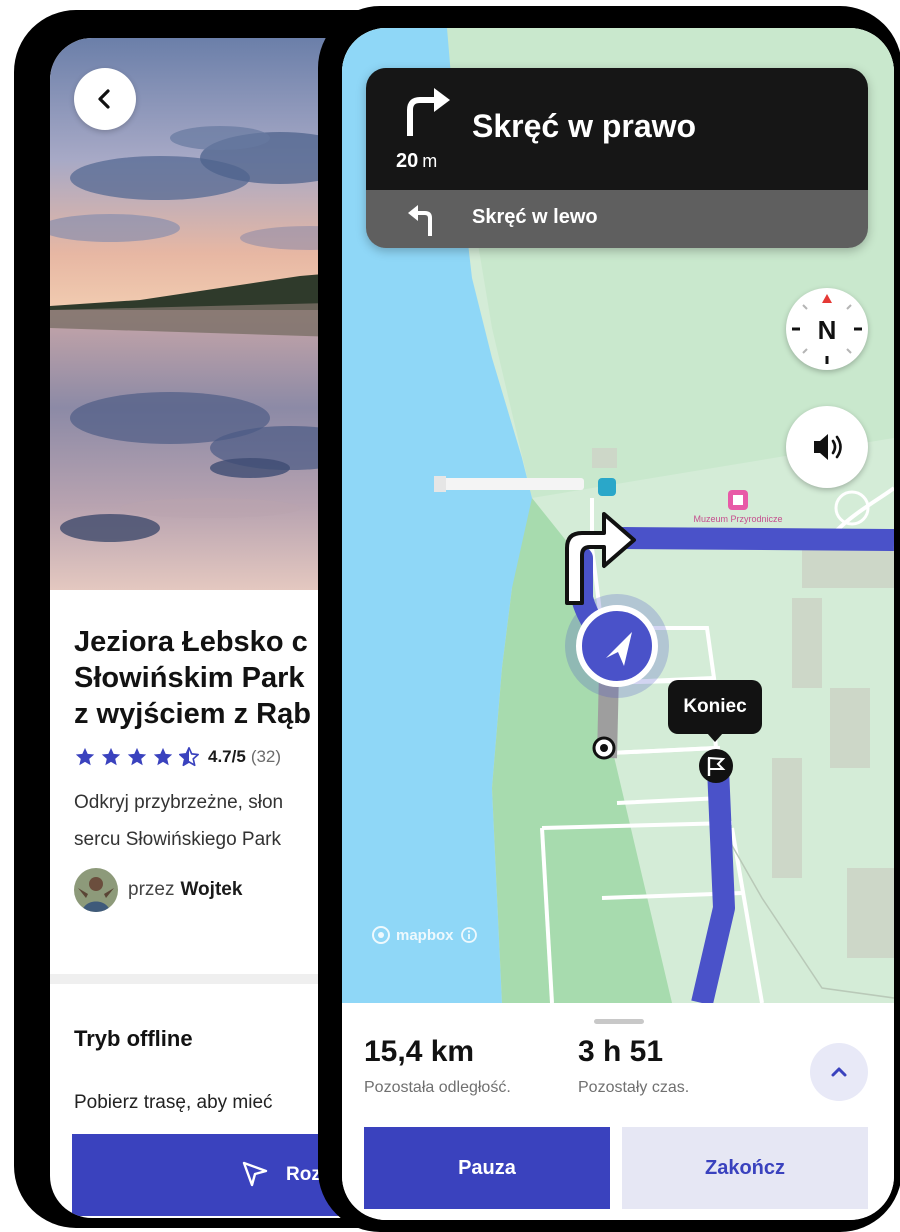 This screenshot has height=1232, width=900. What do you see at coordinates (621, 1051) in the screenshot?
I see `remaining-time-value: 3 h 51` at bounding box center [621, 1051].